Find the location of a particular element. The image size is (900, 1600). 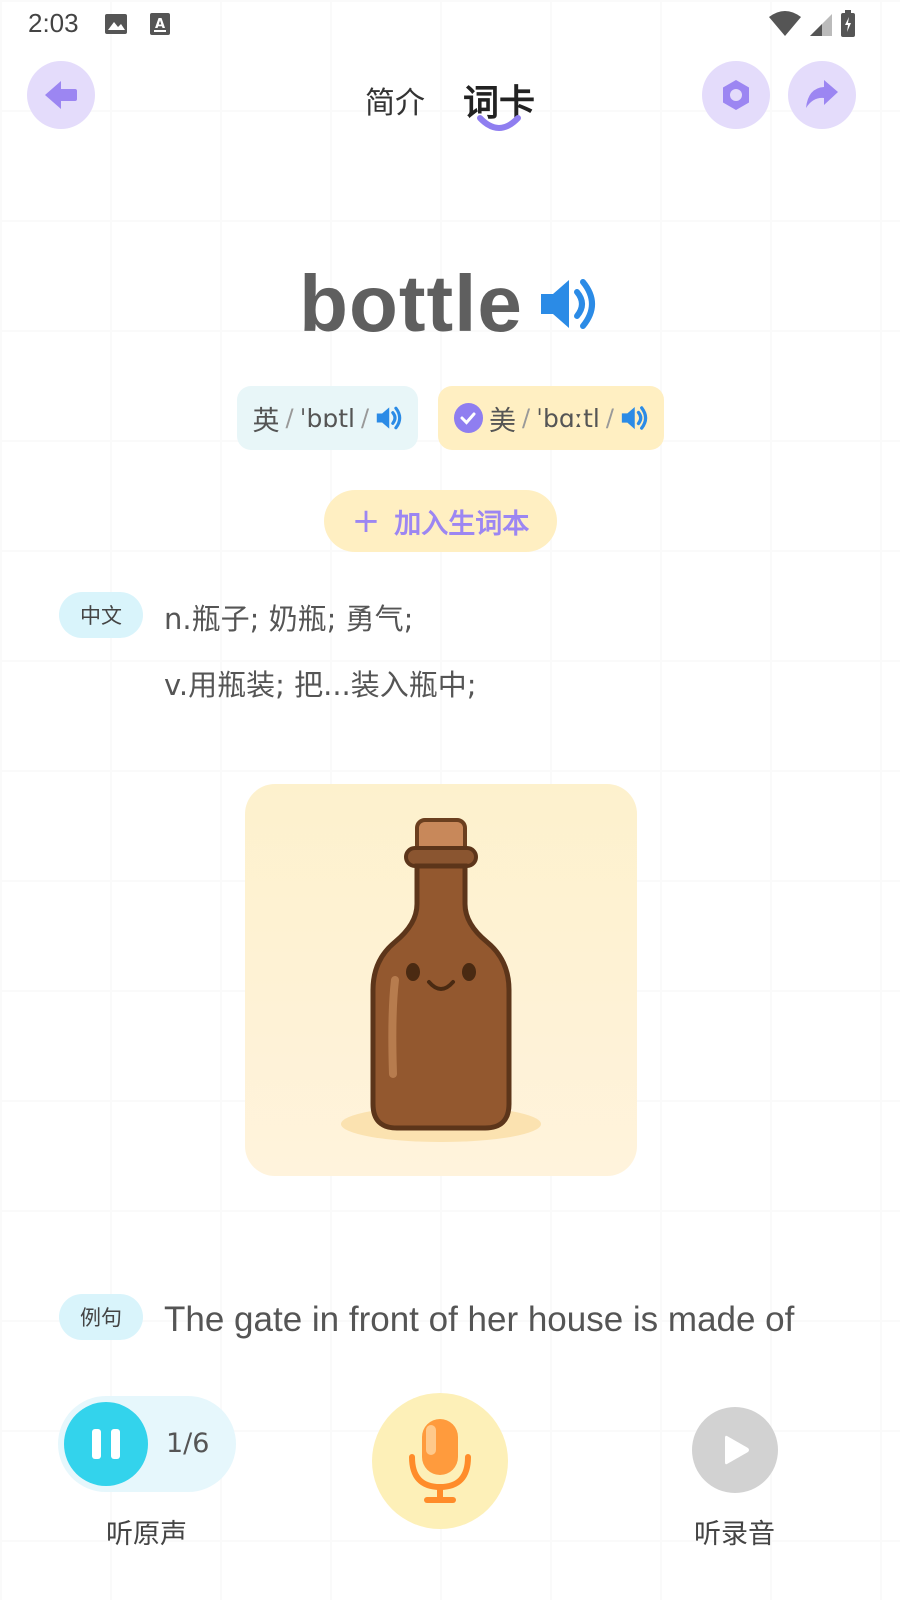

tab-word-card: 词卡 is located at coordinates (499, 102).